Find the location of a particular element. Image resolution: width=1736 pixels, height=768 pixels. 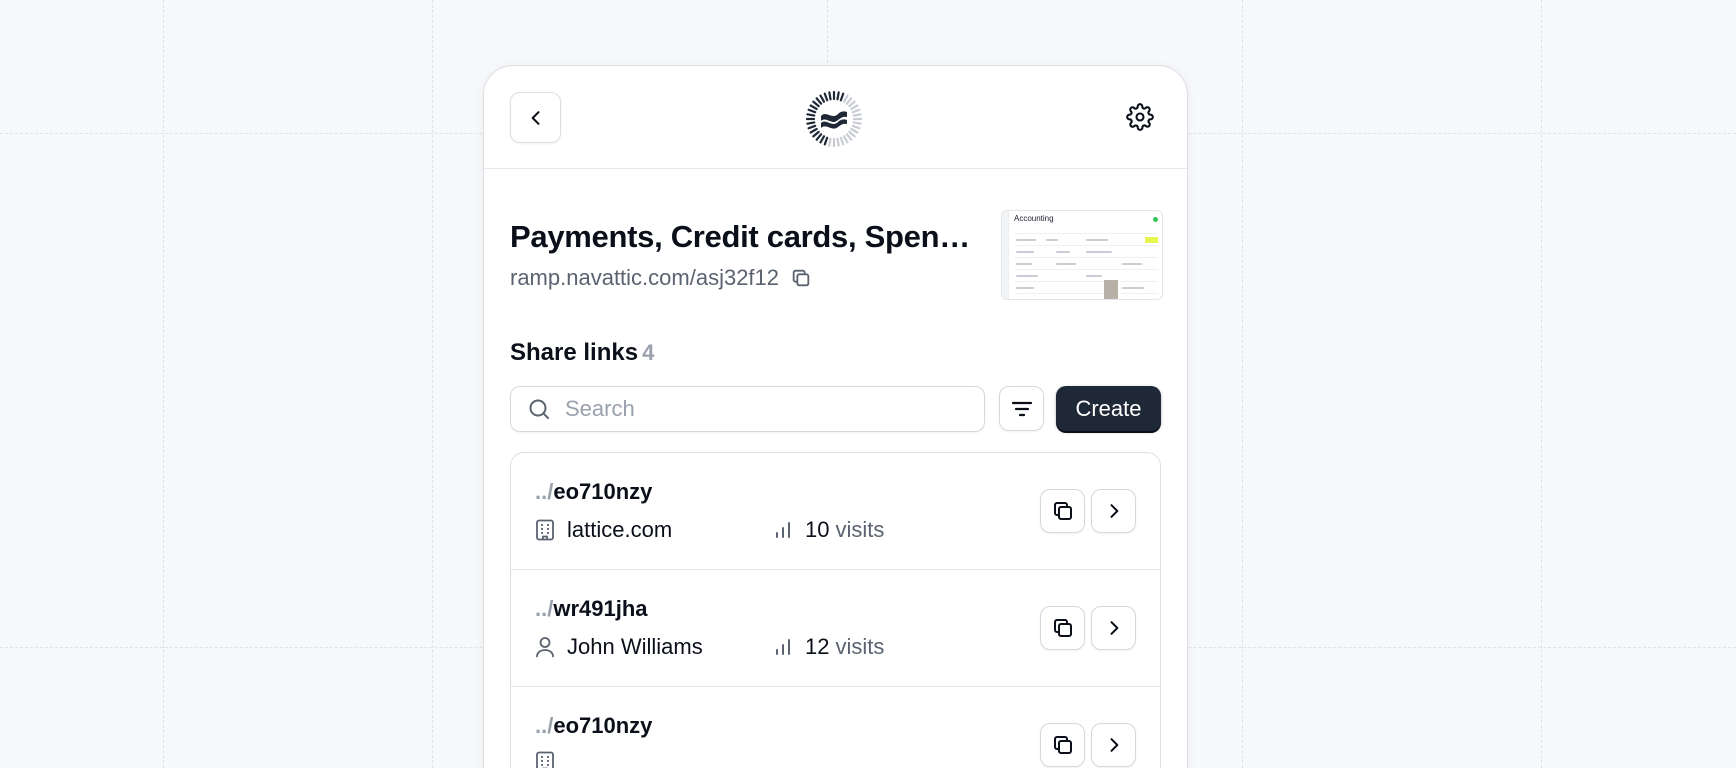

search-box is located at coordinates (747, 409).